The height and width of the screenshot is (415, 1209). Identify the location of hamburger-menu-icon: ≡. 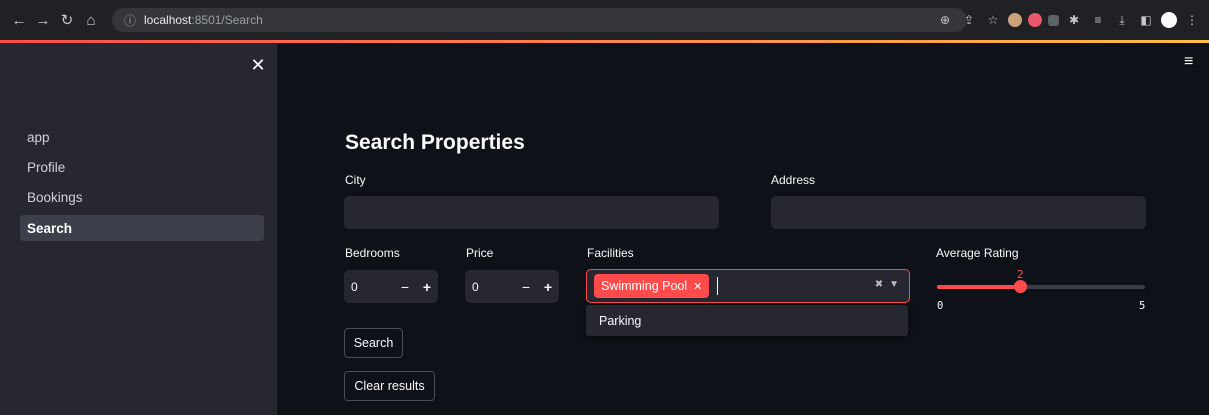
(1188, 62).